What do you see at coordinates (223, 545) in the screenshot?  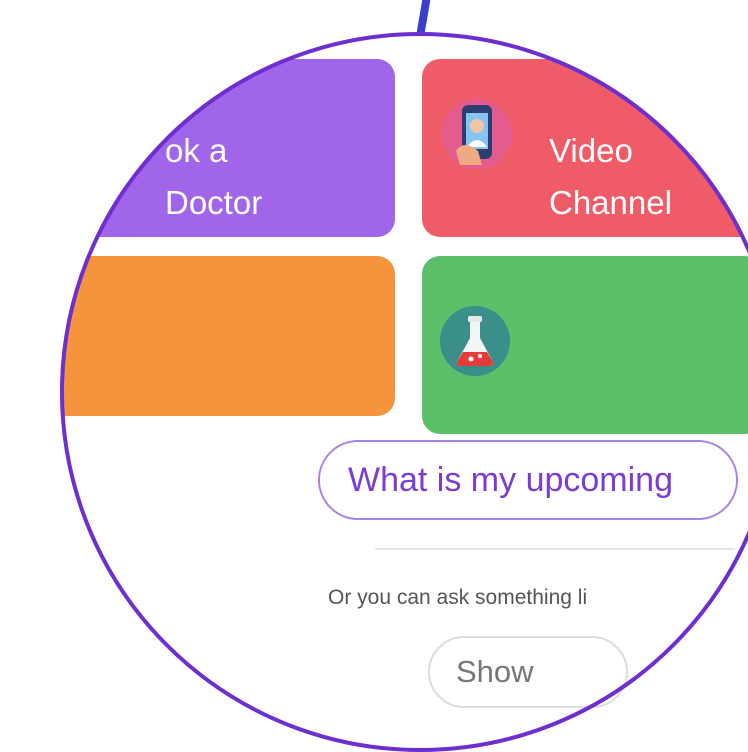 I see `home-visit-label: Home Visit` at bounding box center [223, 545].